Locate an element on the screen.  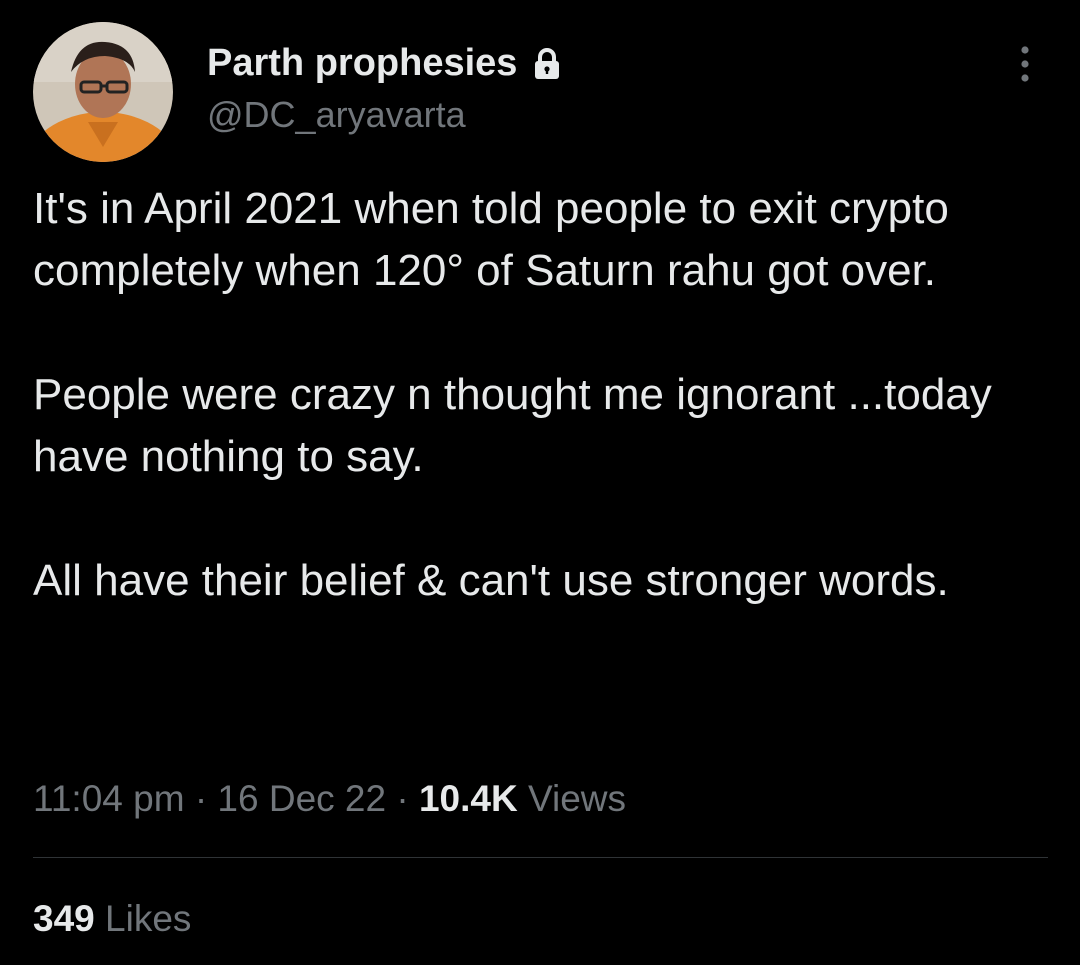
likes-label: Likes is located at coordinates (148, 918).